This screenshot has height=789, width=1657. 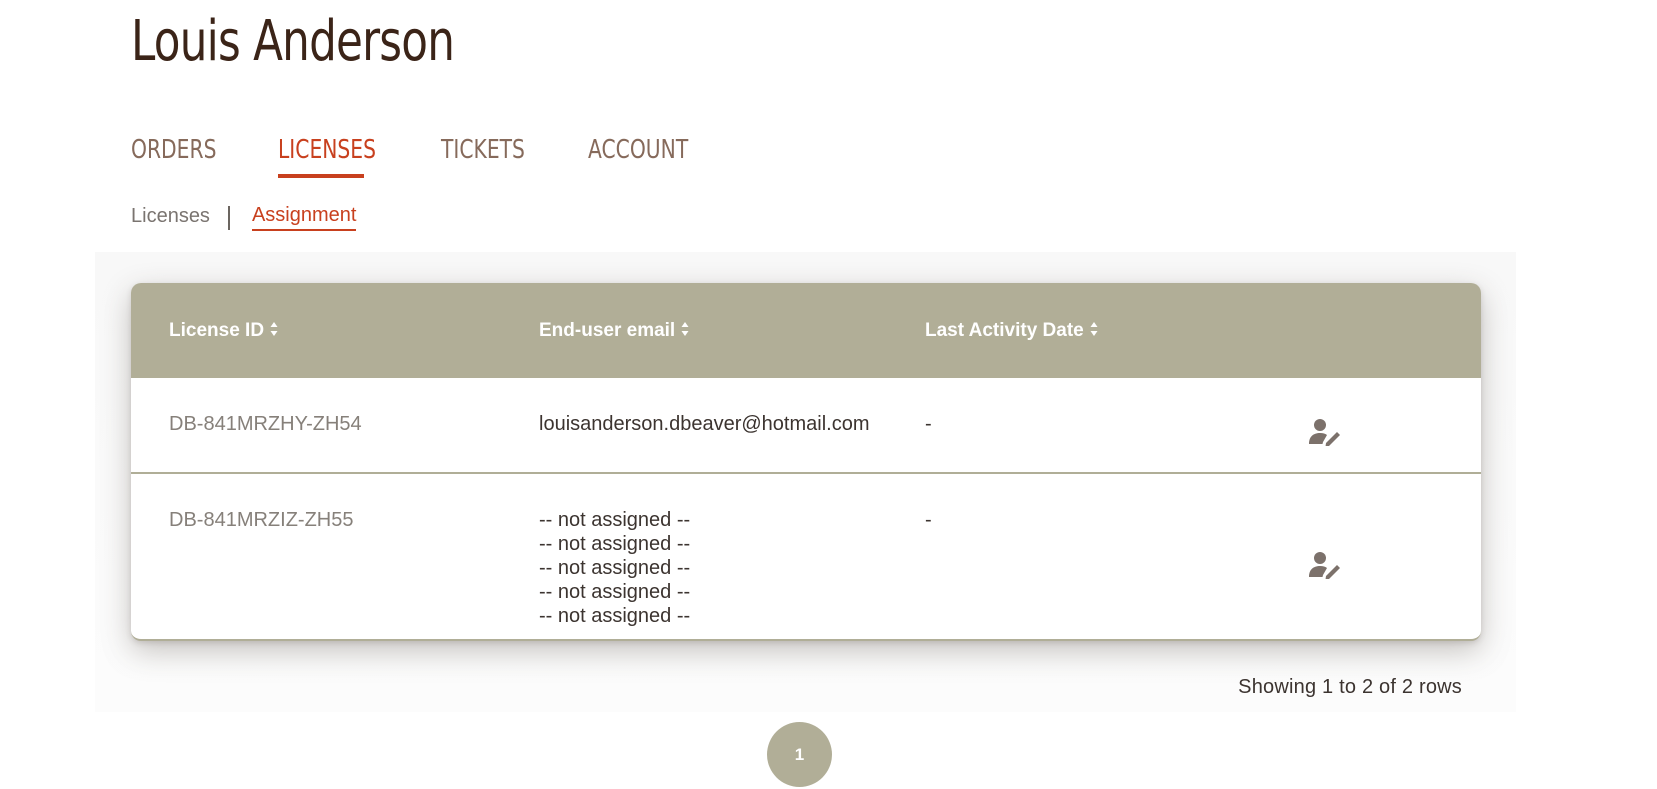 I want to click on column-header-label: License ID, so click(x=217, y=330).